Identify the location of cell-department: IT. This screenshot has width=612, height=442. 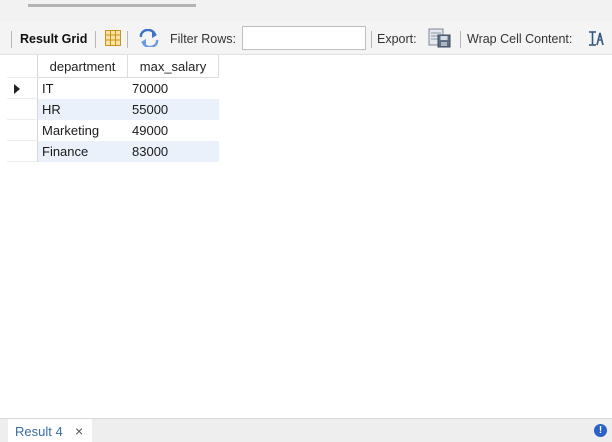
(83, 88).